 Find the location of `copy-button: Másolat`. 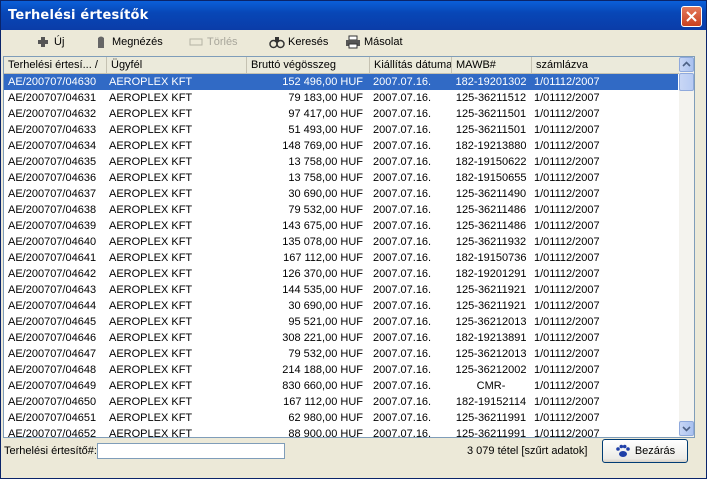

copy-button: Másolat is located at coordinates (374, 42).